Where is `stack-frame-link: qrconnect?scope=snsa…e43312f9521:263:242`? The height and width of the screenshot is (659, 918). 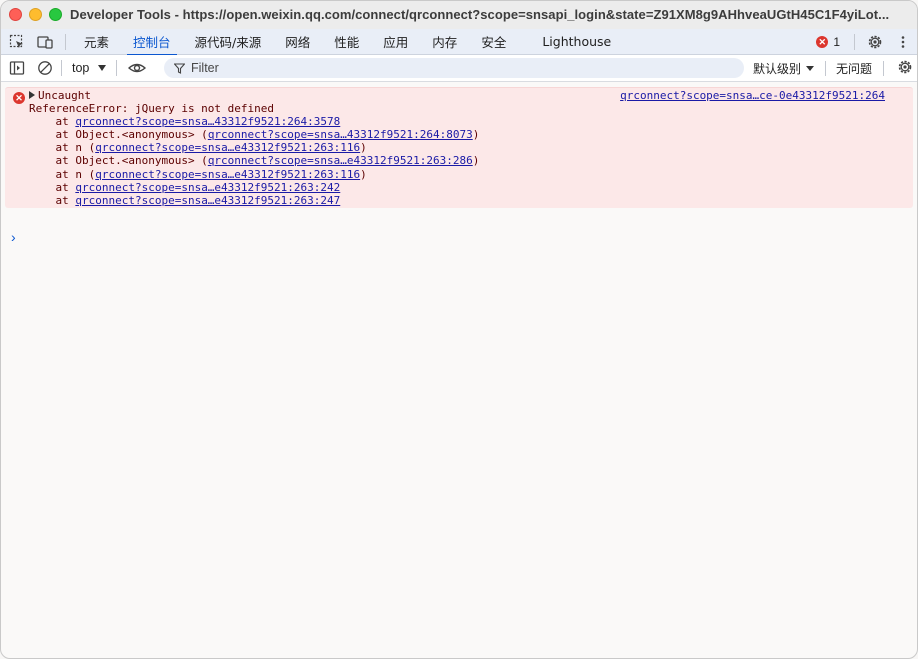 stack-frame-link: qrconnect?scope=snsa…e43312f9521:263:242 is located at coordinates (207, 187).